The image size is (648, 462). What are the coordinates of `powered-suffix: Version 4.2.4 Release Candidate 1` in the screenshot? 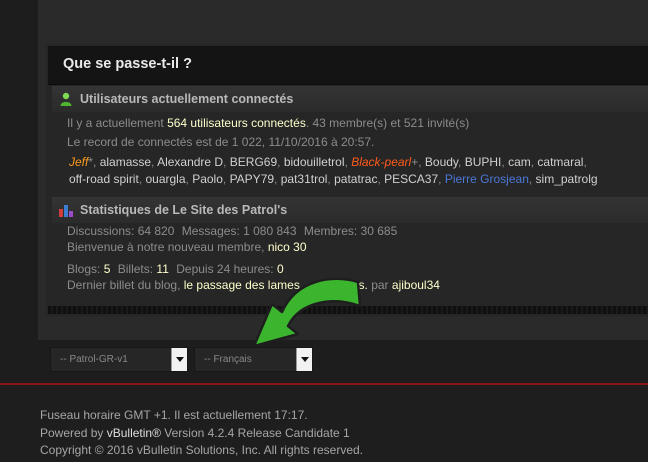 It's located at (257, 433).